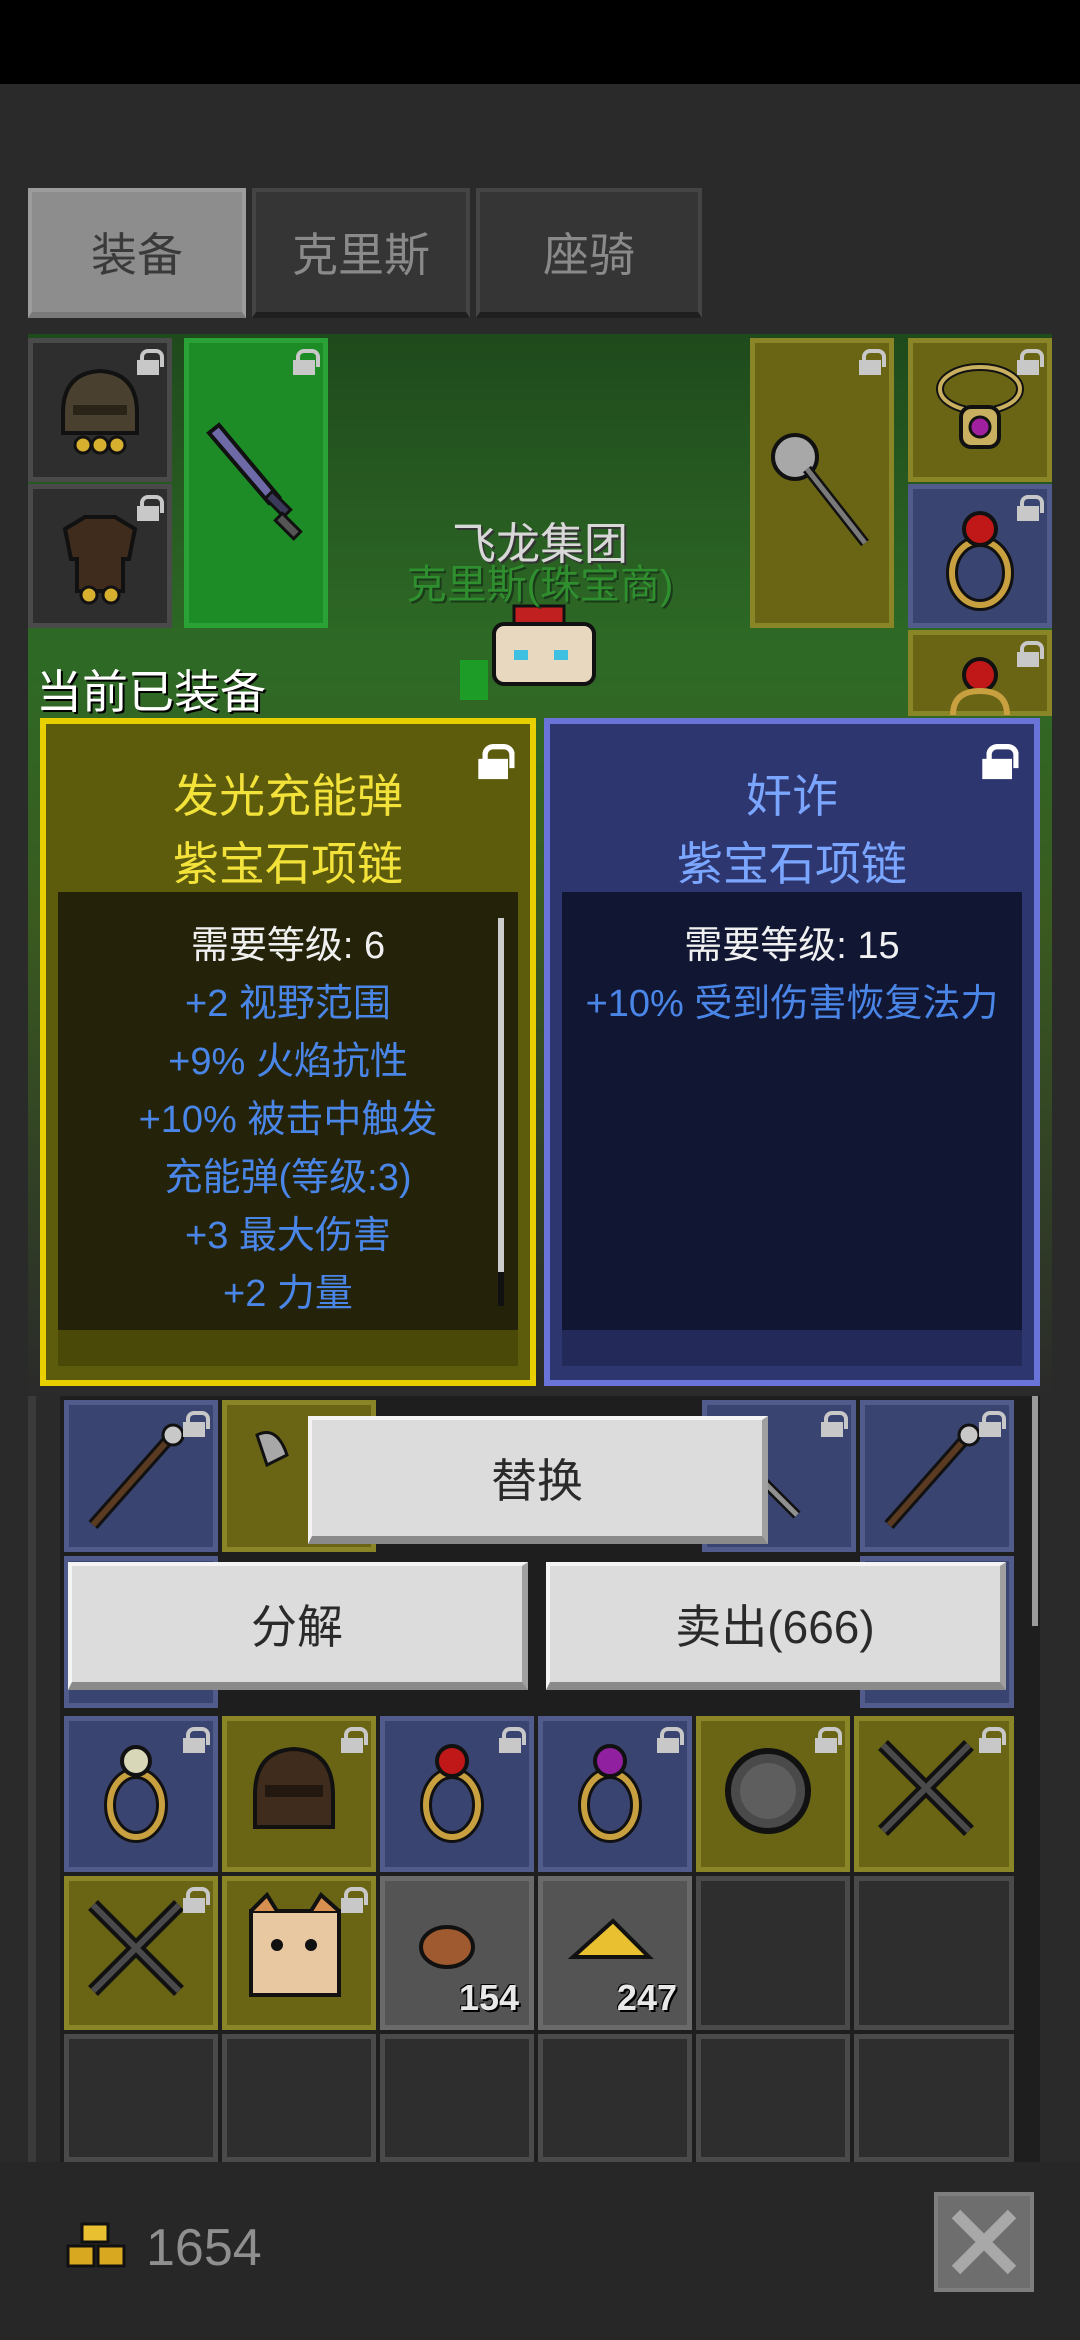  I want to click on status-bar, so click(540, 42).